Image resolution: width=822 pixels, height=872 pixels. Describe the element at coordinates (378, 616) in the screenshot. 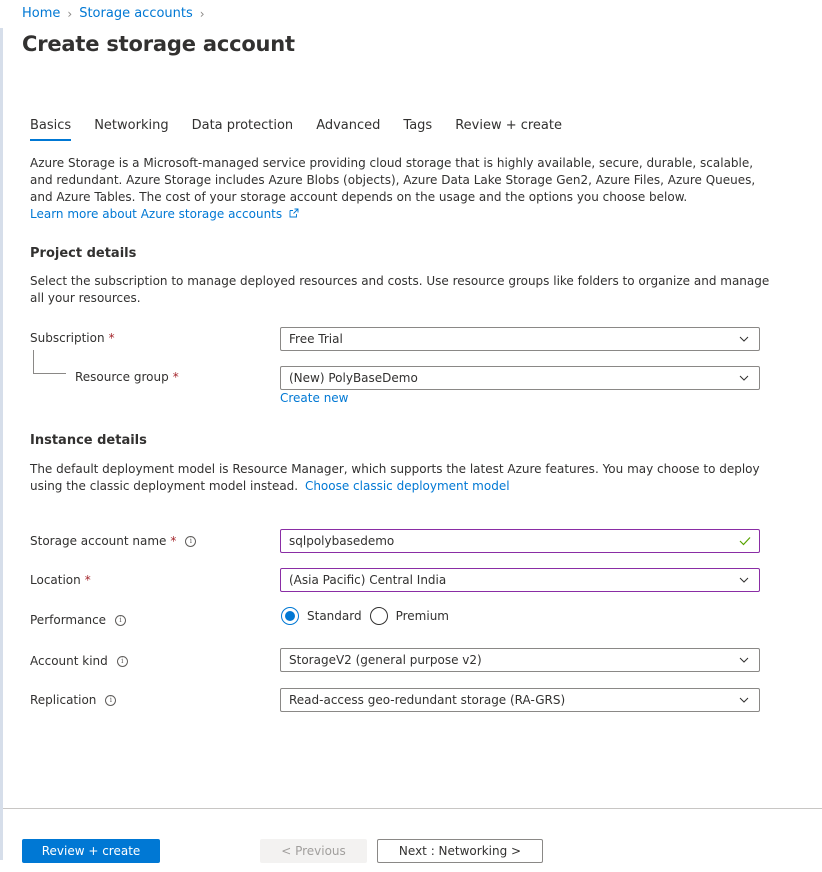

I see `radio-unselected-icon` at that location.